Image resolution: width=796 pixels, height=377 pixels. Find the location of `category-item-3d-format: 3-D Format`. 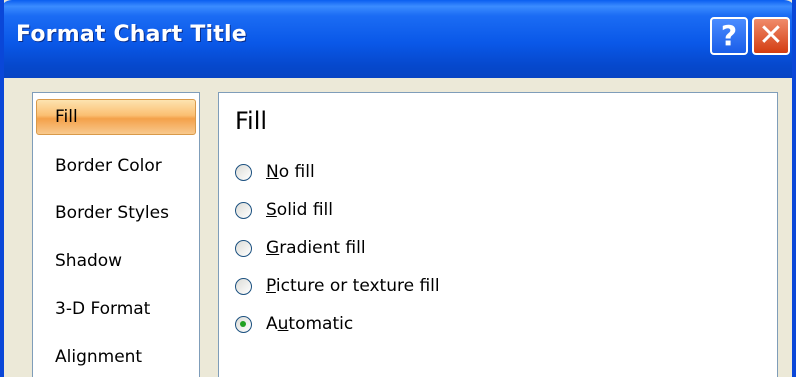

category-item-3d-format: 3-D Format is located at coordinates (116, 309).